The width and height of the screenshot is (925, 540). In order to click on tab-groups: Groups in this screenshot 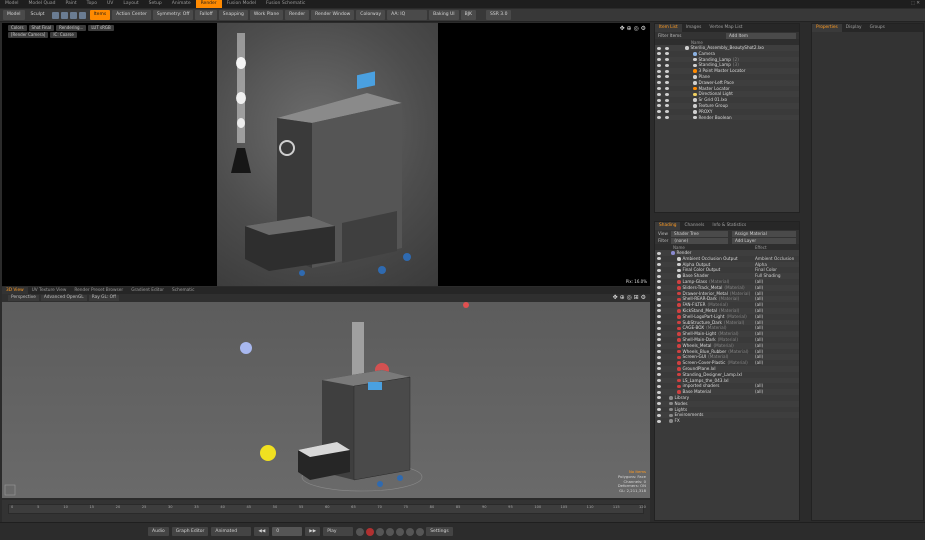, I will do `click(877, 28)`.